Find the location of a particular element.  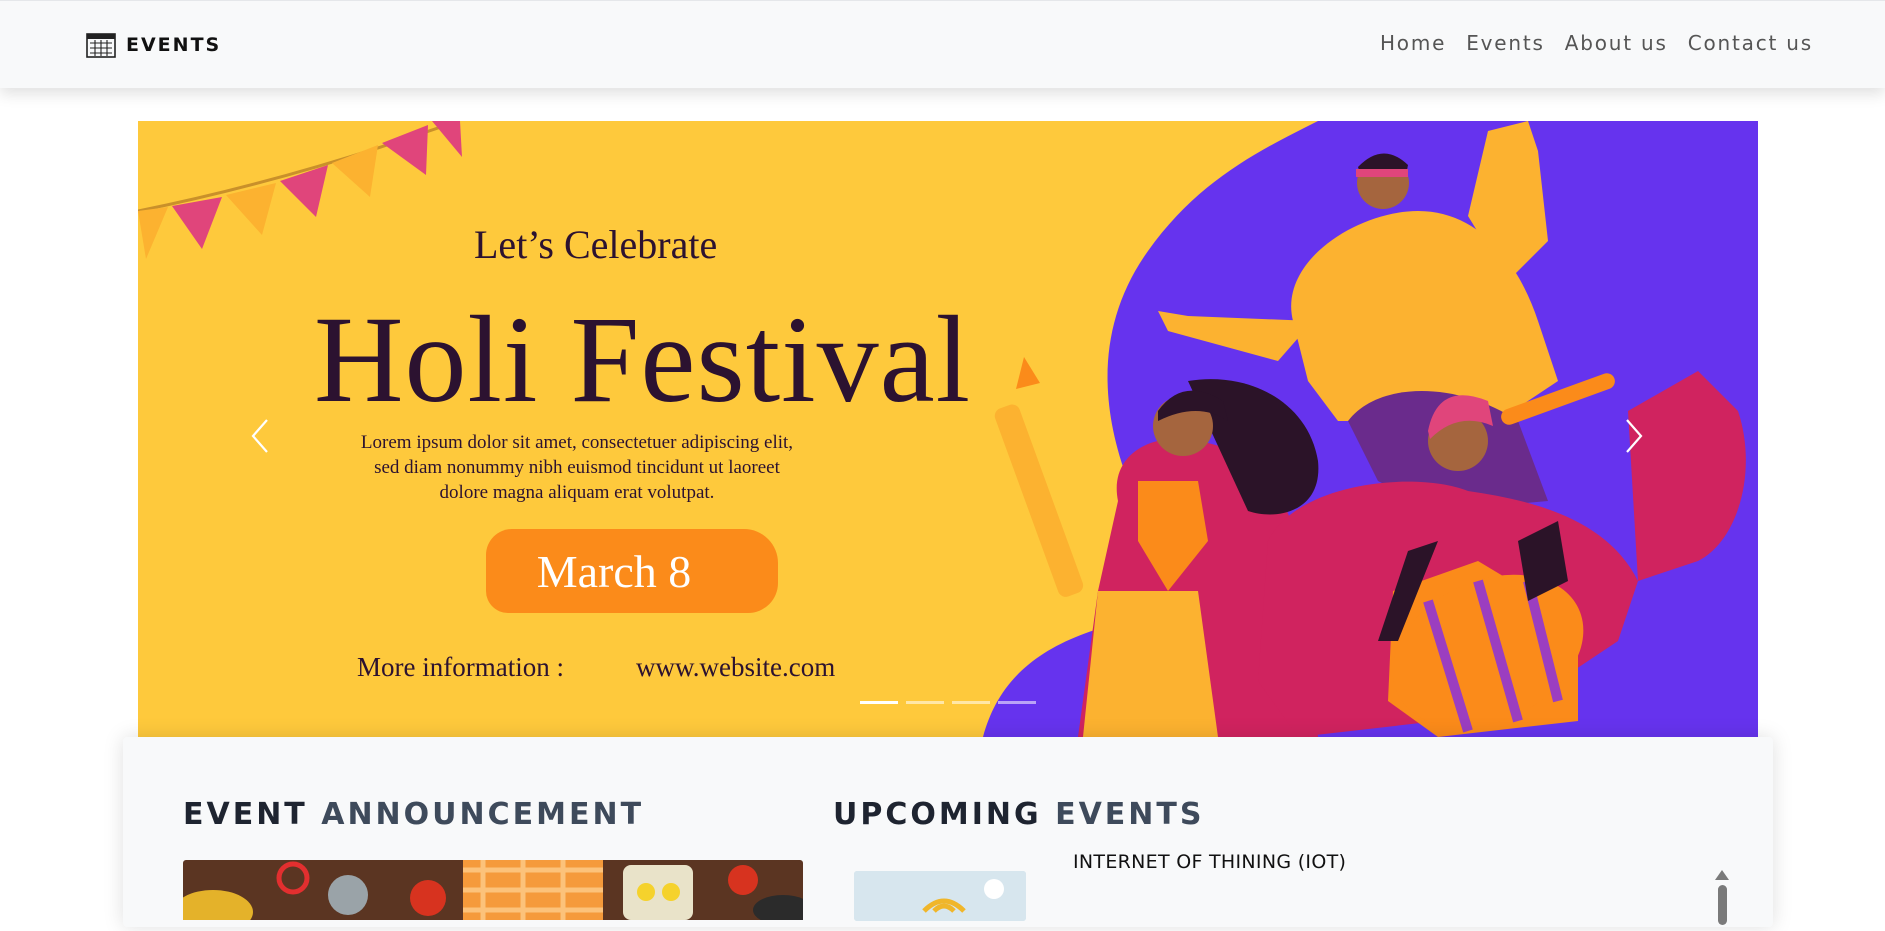

carousel-prev-button is located at coordinates (260, 436).